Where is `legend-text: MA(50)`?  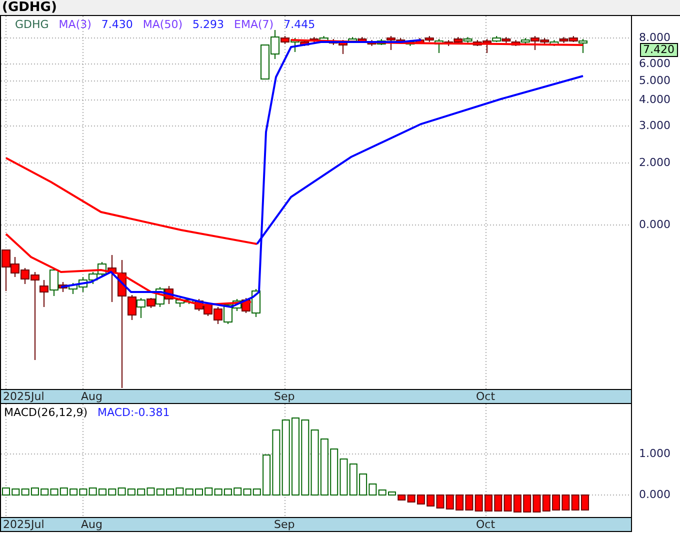 legend-text: MA(50) is located at coordinates (162, 24).